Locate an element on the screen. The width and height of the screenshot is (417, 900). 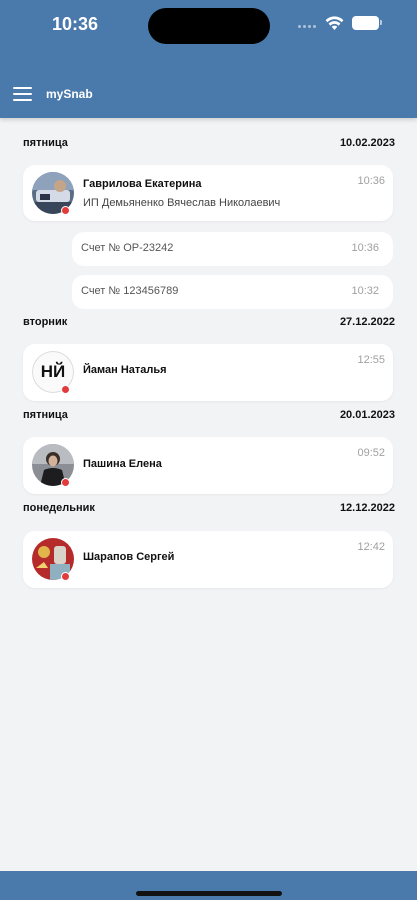
chat-name: Пашина Елена is located at coordinates (122, 464).